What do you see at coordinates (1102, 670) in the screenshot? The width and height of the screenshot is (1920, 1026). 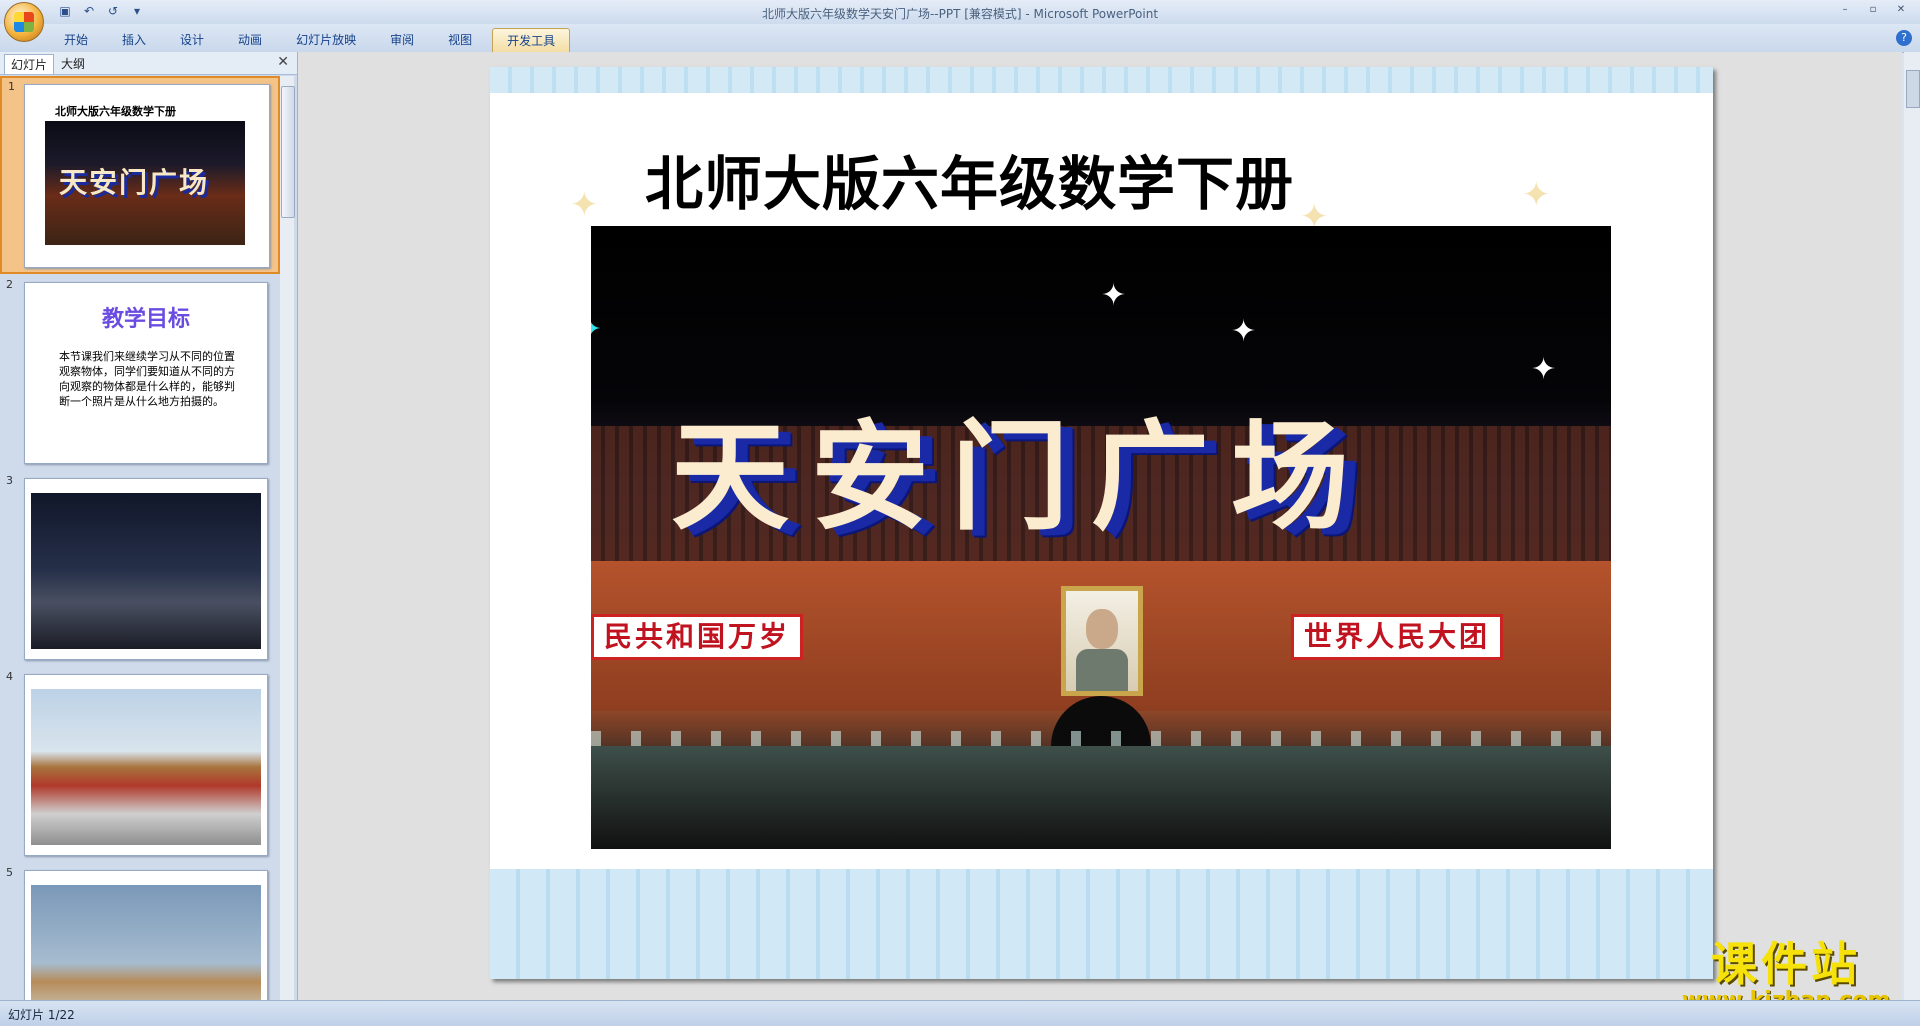 I see `portrait-coat` at bounding box center [1102, 670].